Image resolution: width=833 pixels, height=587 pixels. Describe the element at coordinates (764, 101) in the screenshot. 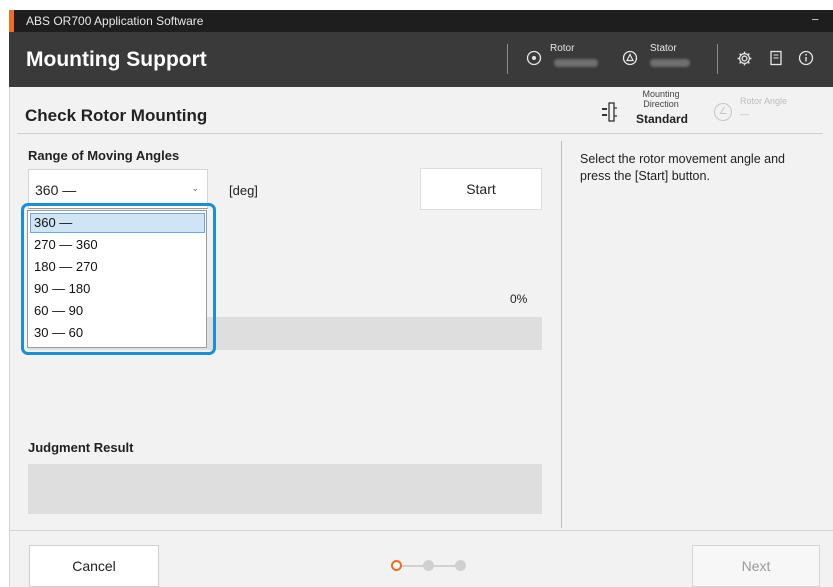

I see `rotor-angle-label: Rotor Angle` at that location.